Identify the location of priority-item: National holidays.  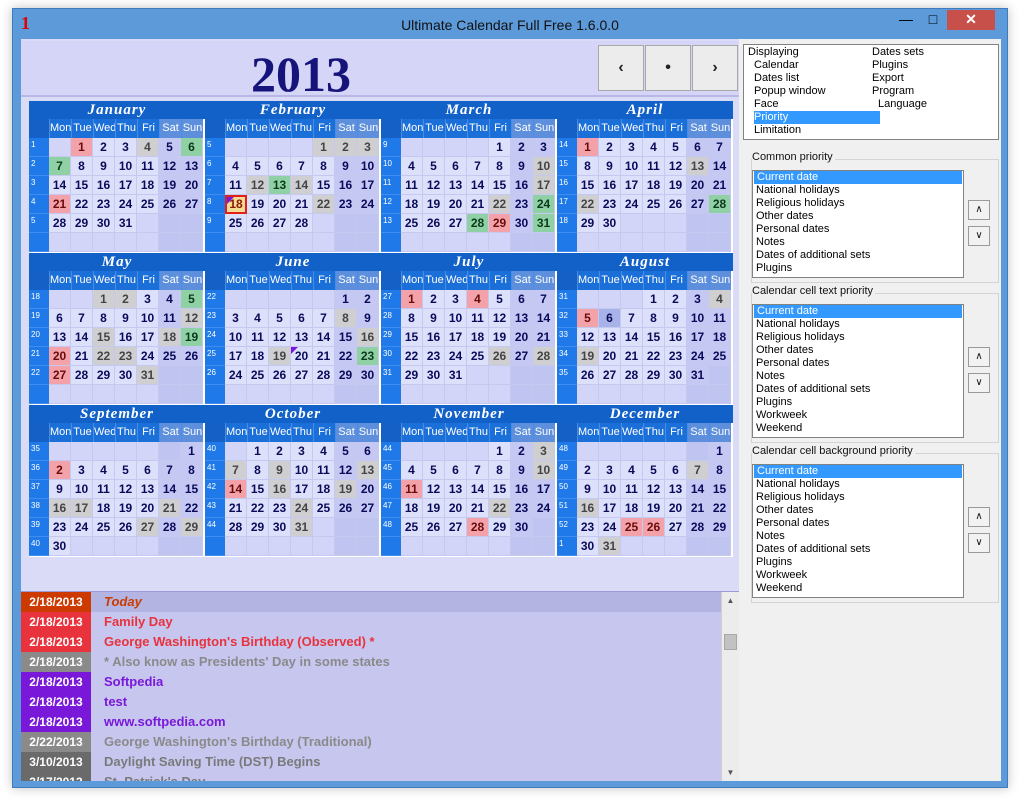
(858, 484).